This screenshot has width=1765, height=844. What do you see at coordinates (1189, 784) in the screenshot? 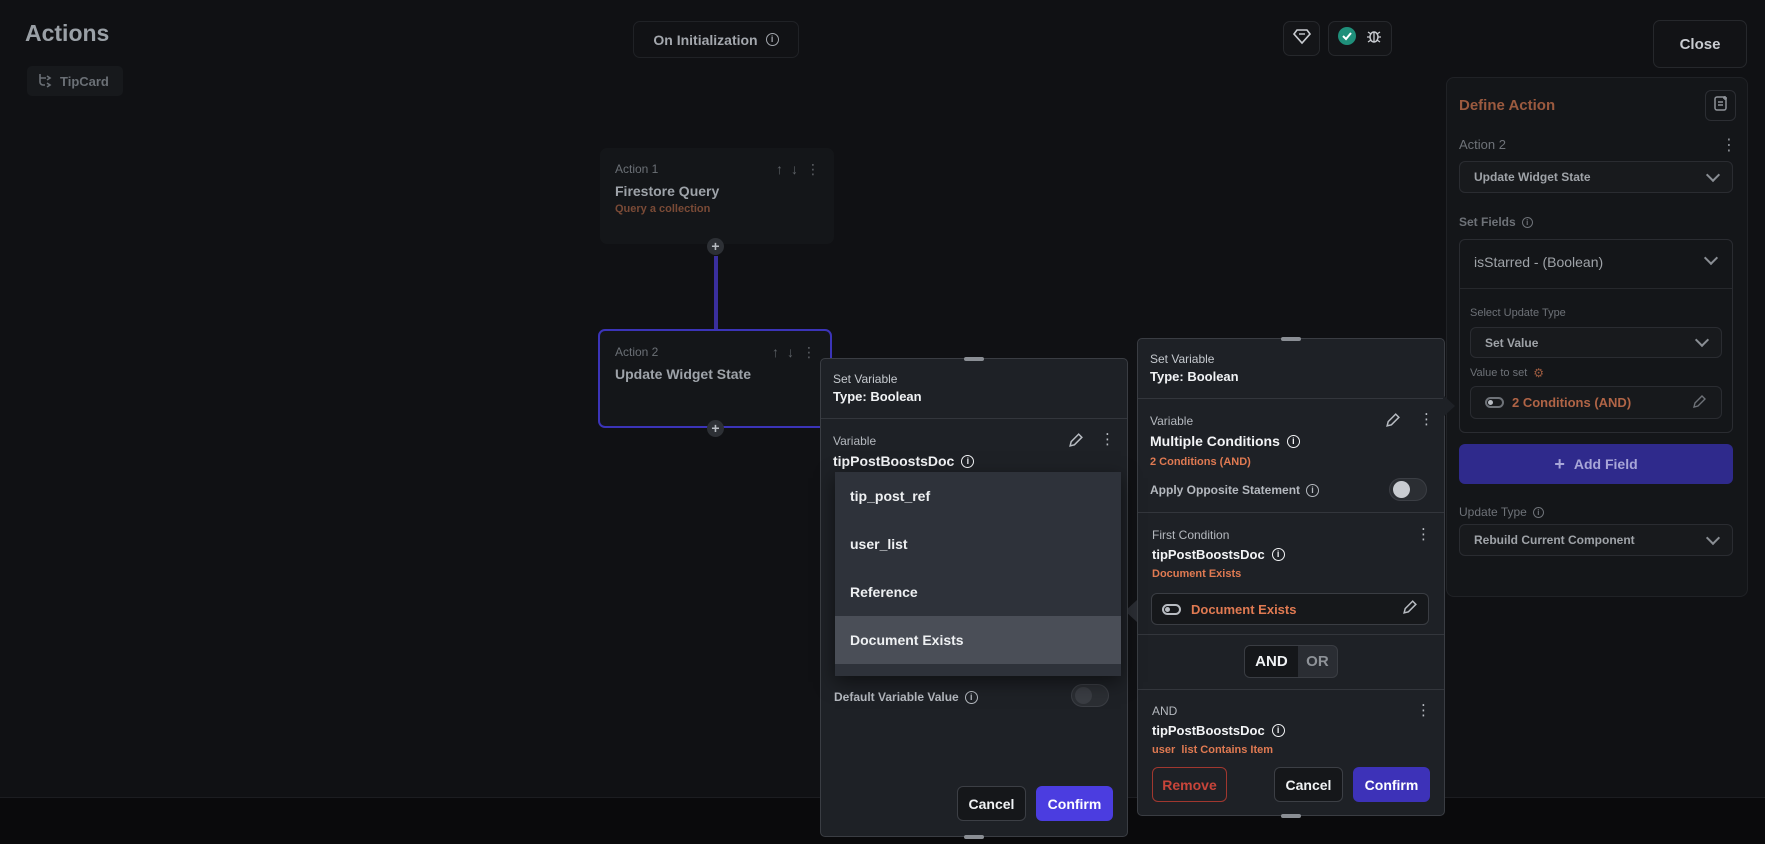
I see `remove-button: Remove` at bounding box center [1189, 784].